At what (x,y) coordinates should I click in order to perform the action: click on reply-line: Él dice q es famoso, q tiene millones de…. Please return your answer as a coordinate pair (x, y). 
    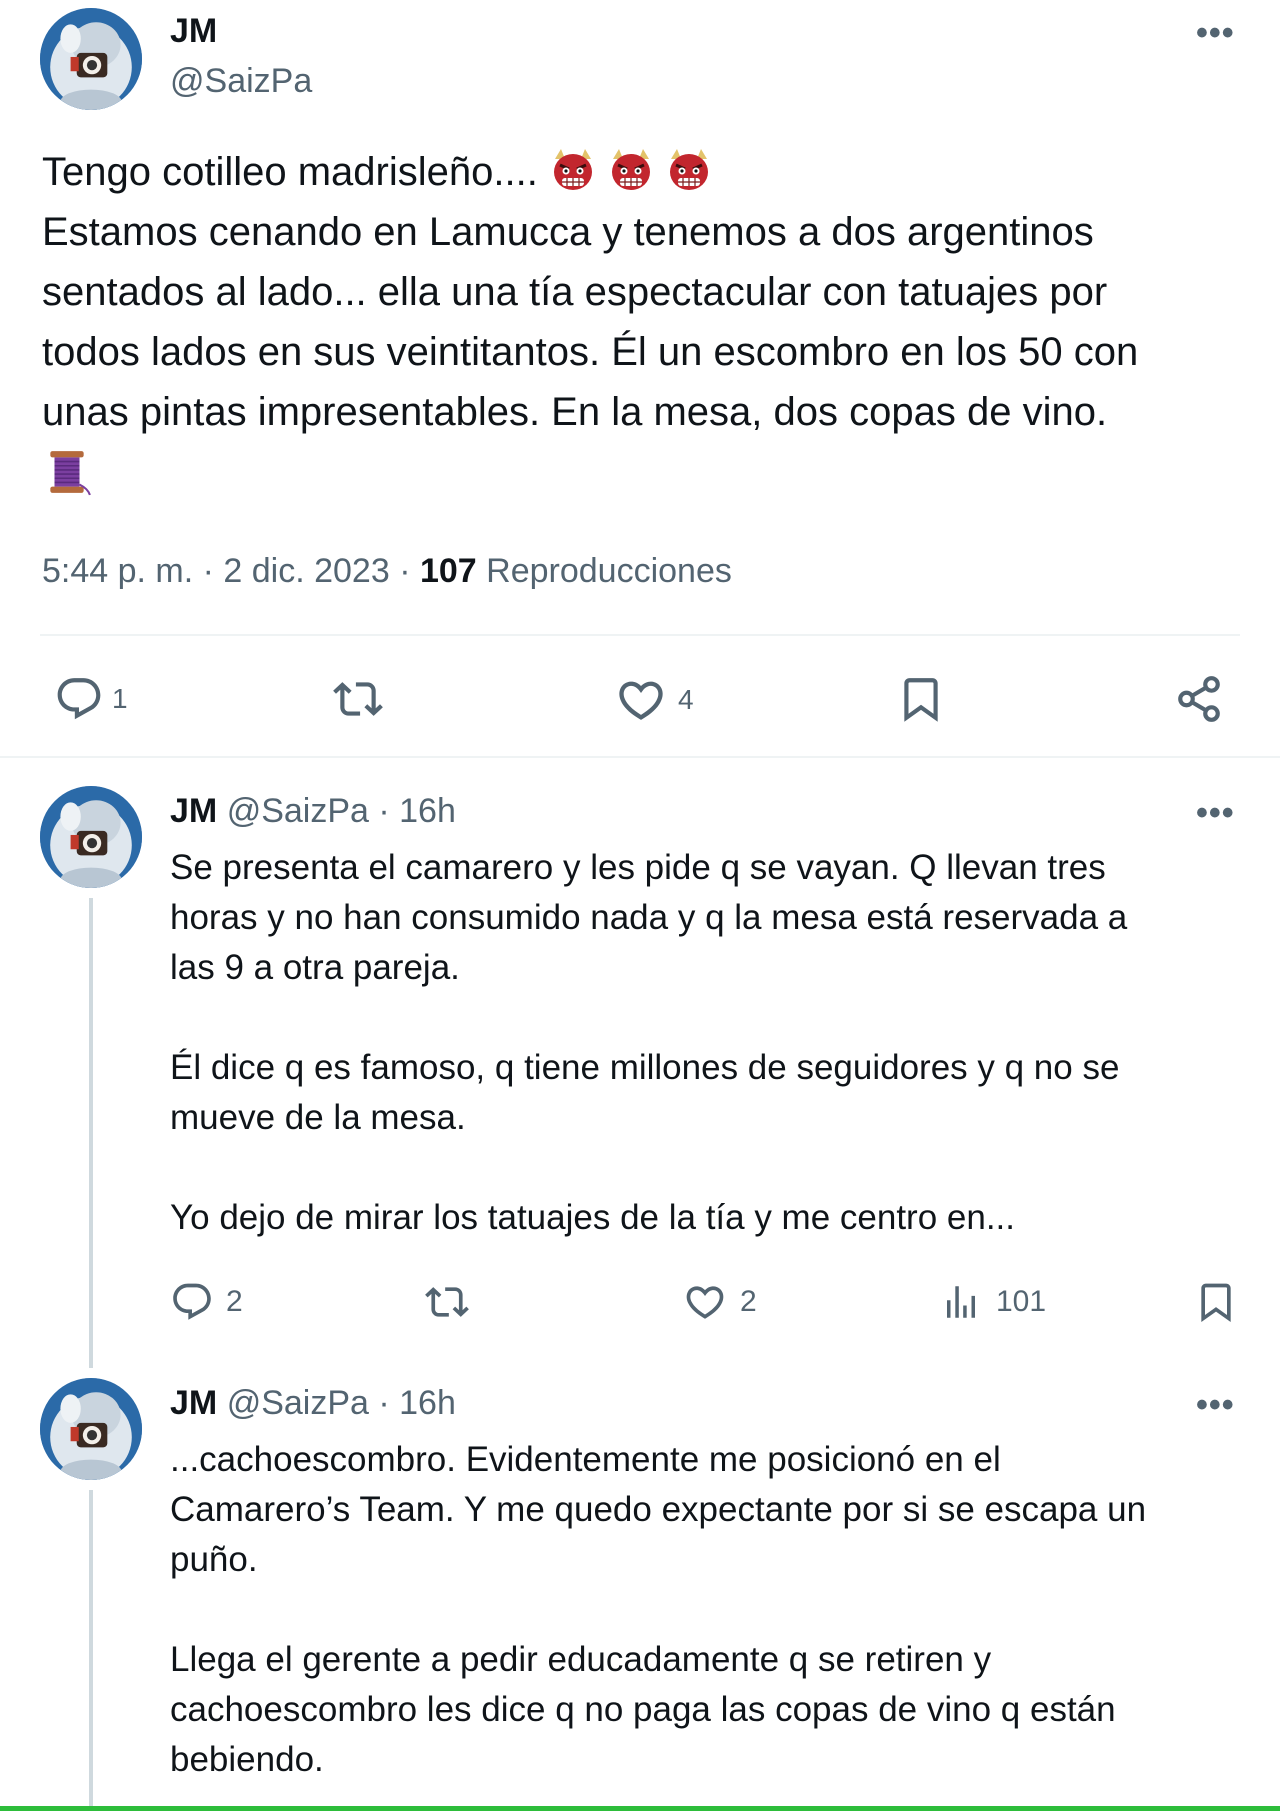
    Looking at the image, I should click on (645, 1067).